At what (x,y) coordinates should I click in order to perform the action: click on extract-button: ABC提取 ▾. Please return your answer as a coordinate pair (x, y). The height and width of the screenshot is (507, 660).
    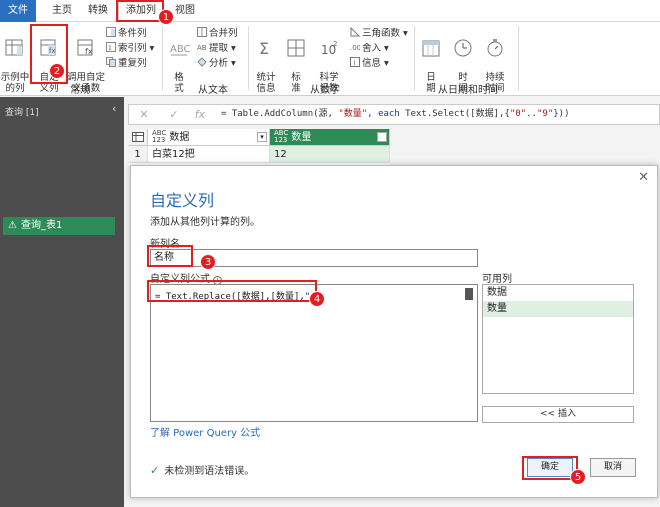
    Looking at the image, I should click on (216, 49).